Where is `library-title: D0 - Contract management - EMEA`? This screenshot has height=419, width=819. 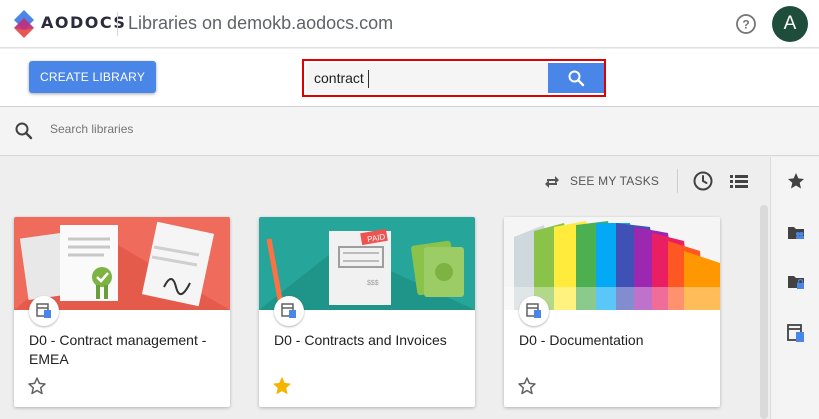 library-title: D0 - Contract management - EMEA is located at coordinates (125, 350).